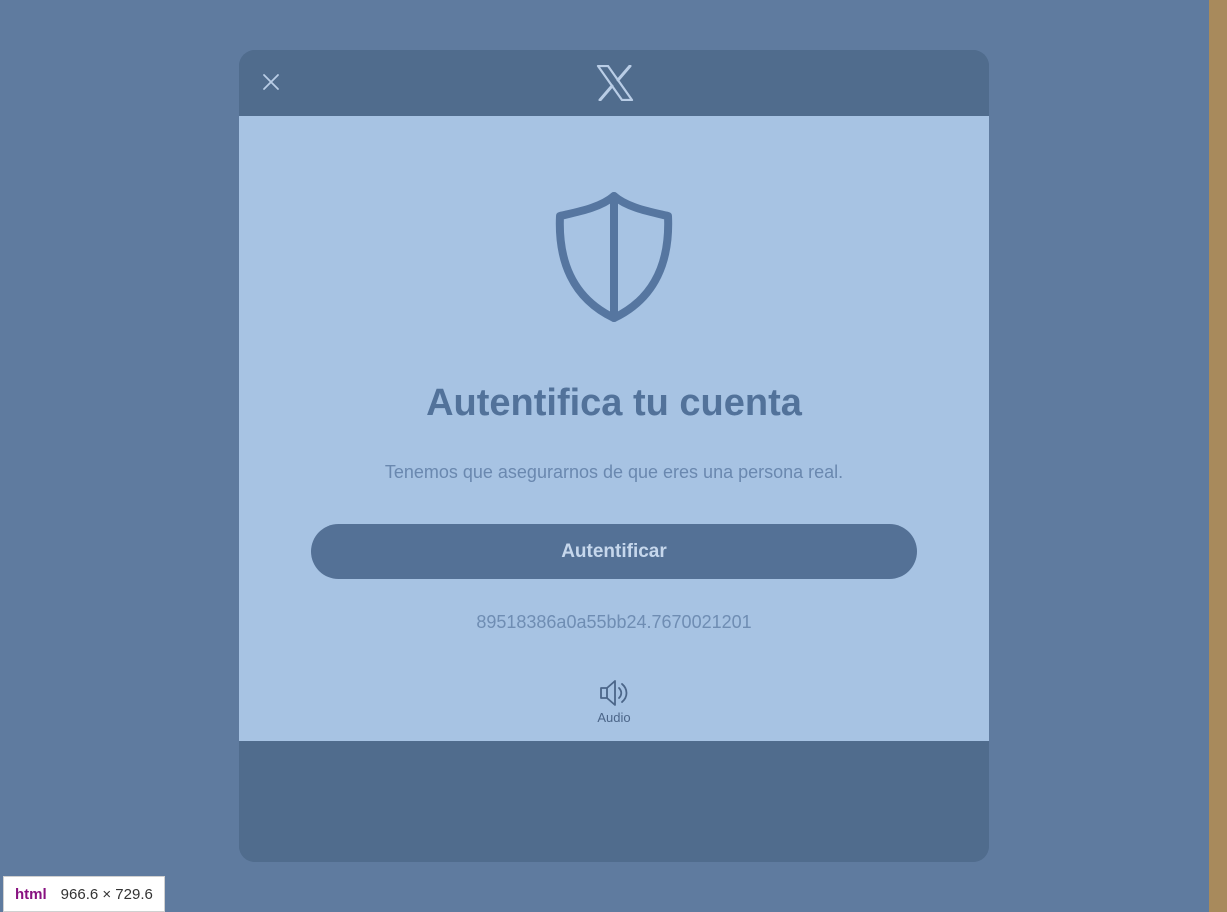 The width and height of the screenshot is (1227, 912). Describe the element at coordinates (614, 693) in the screenshot. I see `speaker-icon` at that location.